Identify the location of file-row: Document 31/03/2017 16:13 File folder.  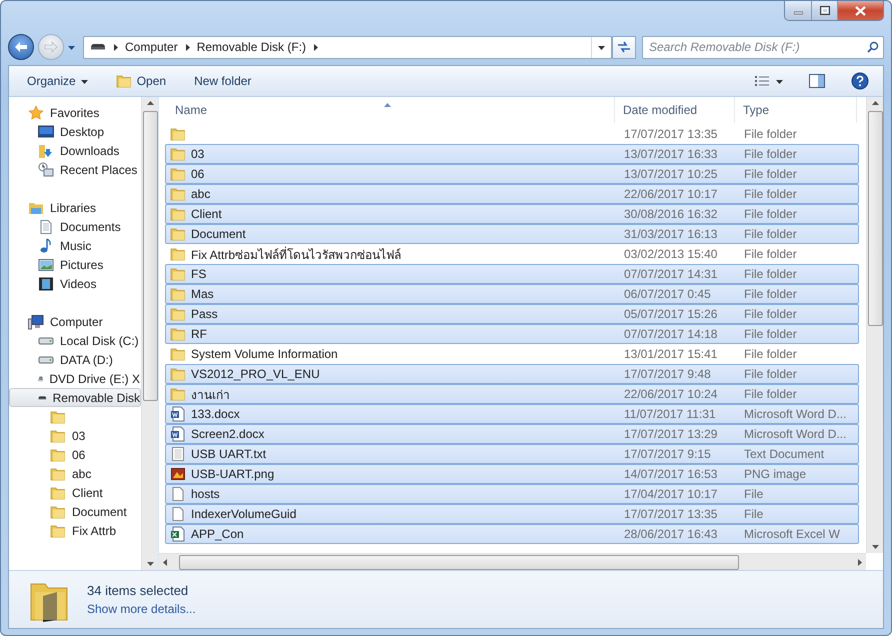
(512, 234).